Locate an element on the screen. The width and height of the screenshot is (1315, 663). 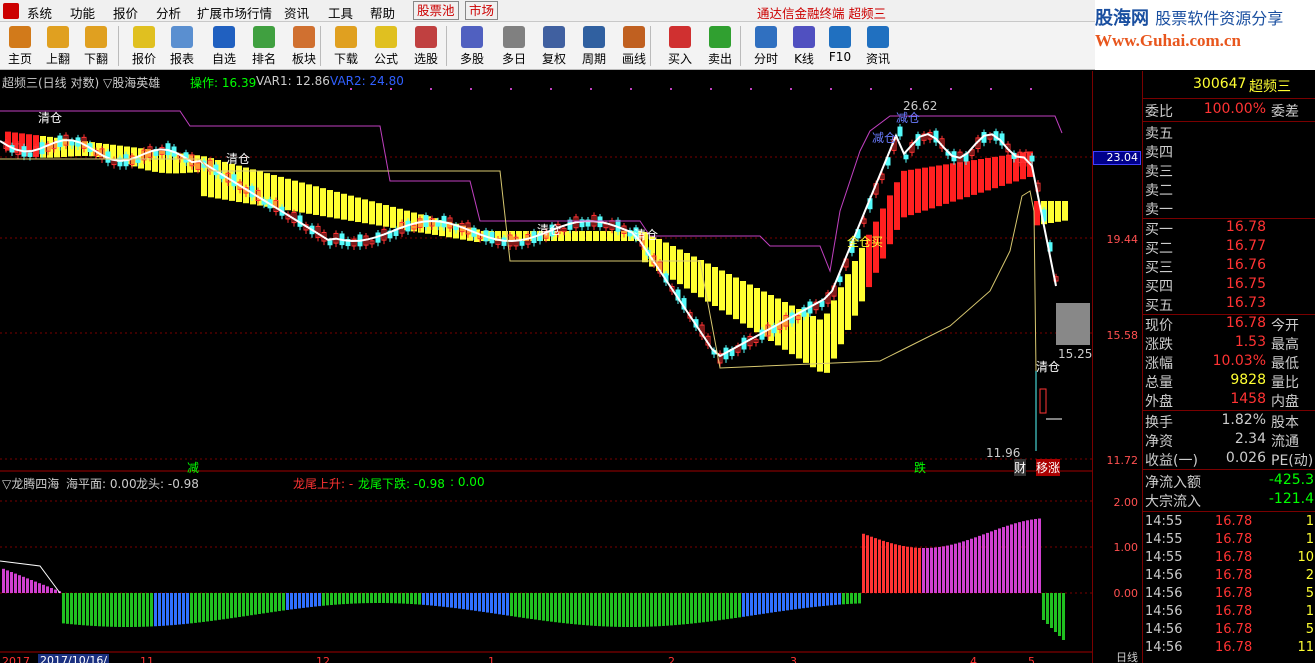
toolbar-button-12: 多日 is located at coordinates (514, 46).